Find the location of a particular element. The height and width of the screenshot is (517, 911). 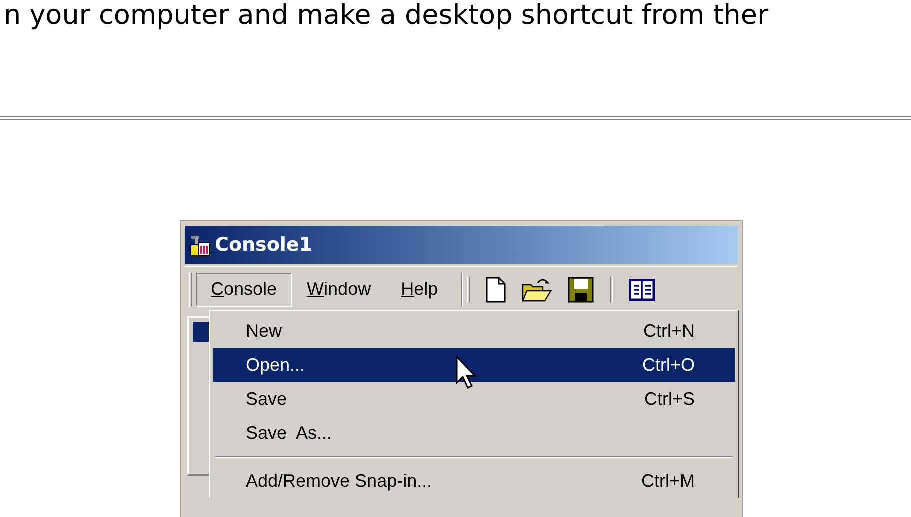

tools-icon is located at coordinates (200, 245).